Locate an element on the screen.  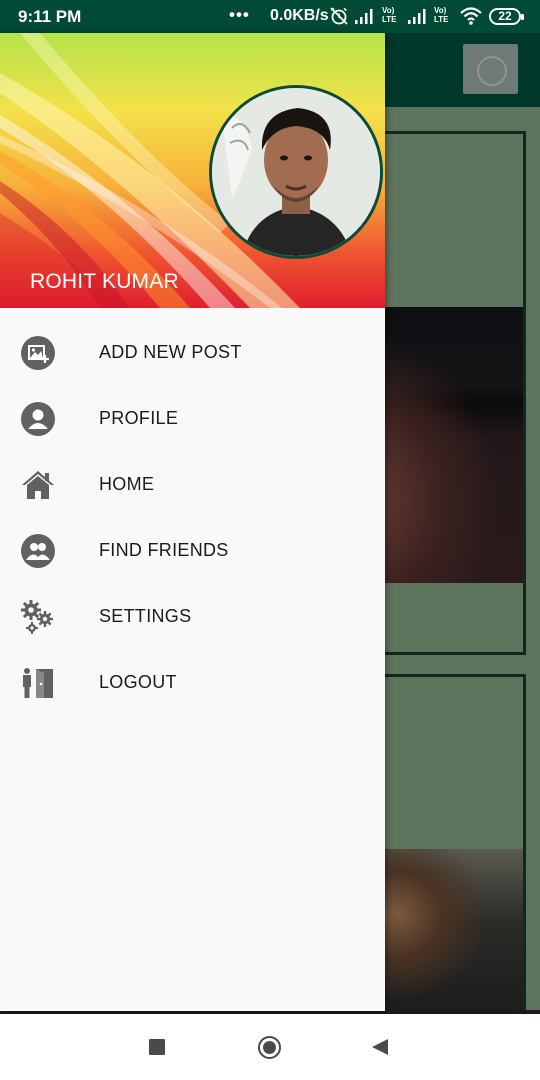
status-bar: 9:11 PM ••• 0.0KB/s Vo) LTE Vo) LTE 22 is located at coordinates (270, 16).